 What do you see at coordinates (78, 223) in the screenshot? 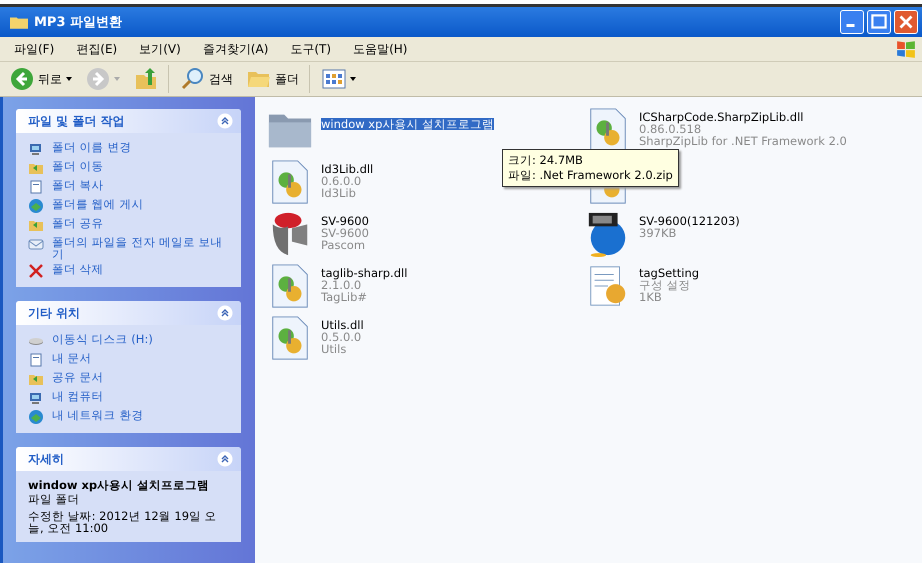
I see `task-link: 폴더 공유` at bounding box center [78, 223].